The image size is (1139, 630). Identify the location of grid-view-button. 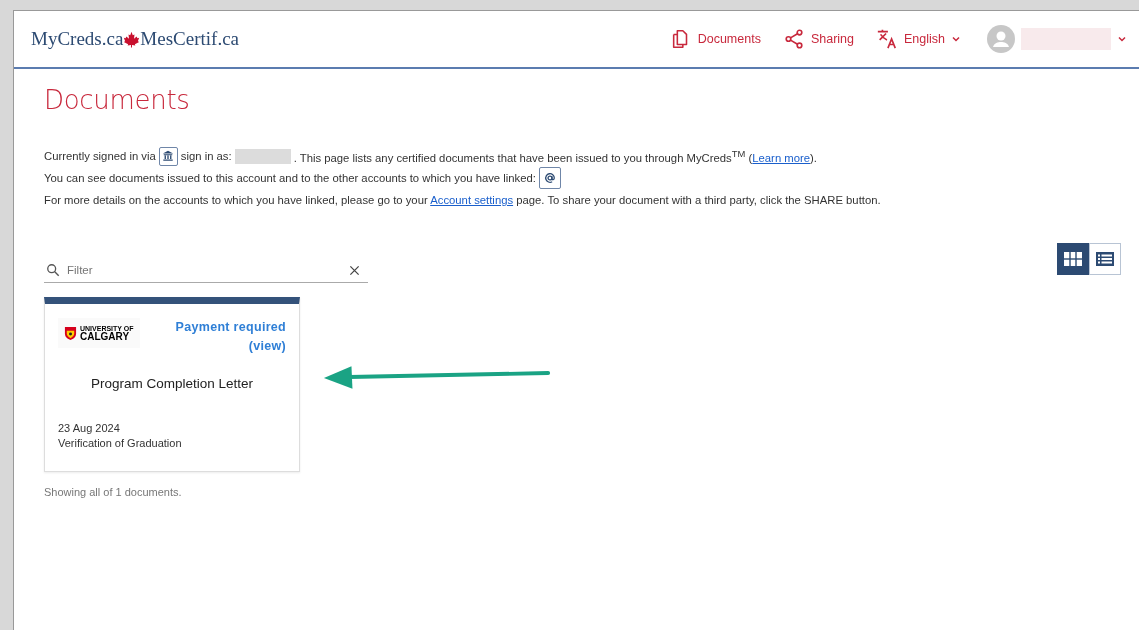
(1073, 259).